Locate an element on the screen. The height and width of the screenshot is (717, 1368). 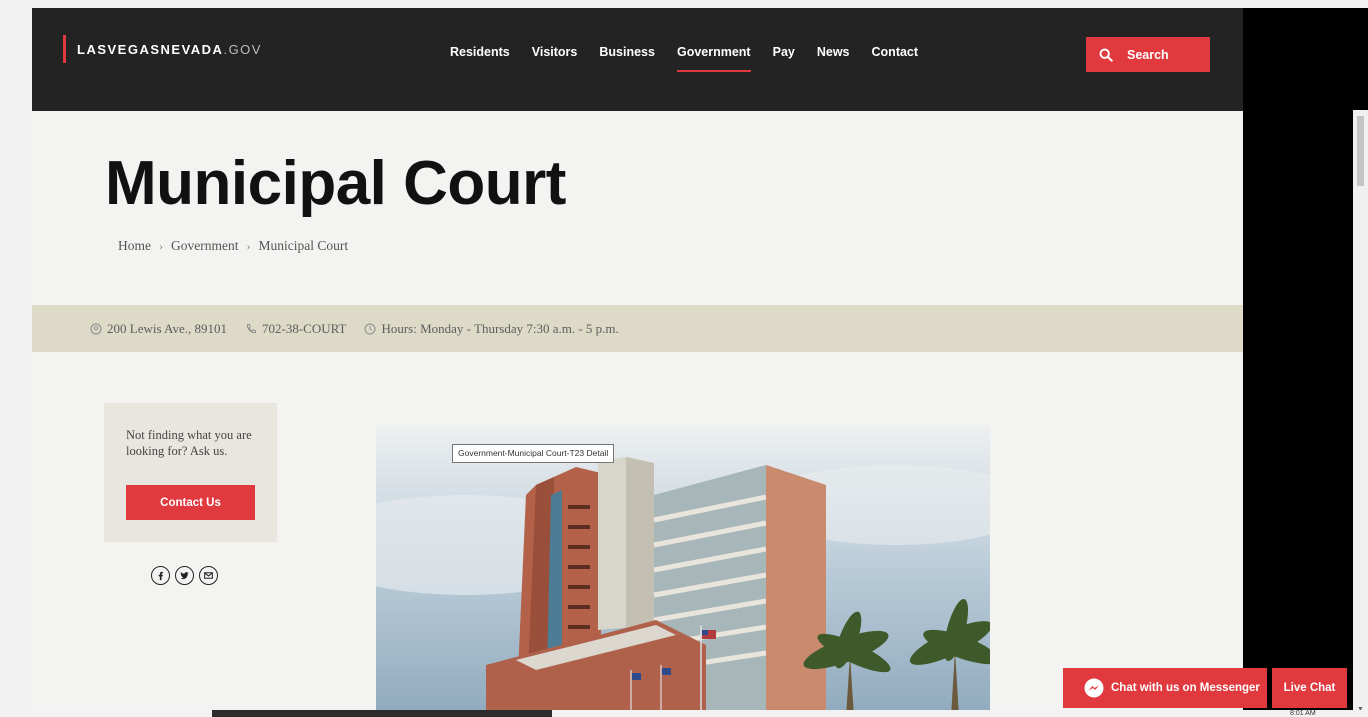
taskbar-clock: 8:01 AM is located at coordinates (1303, 713).